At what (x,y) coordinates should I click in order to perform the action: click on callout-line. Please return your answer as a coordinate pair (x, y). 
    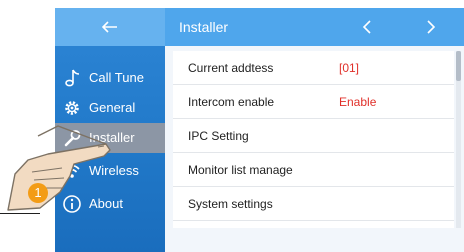
    Looking at the image, I should click on (20, 213).